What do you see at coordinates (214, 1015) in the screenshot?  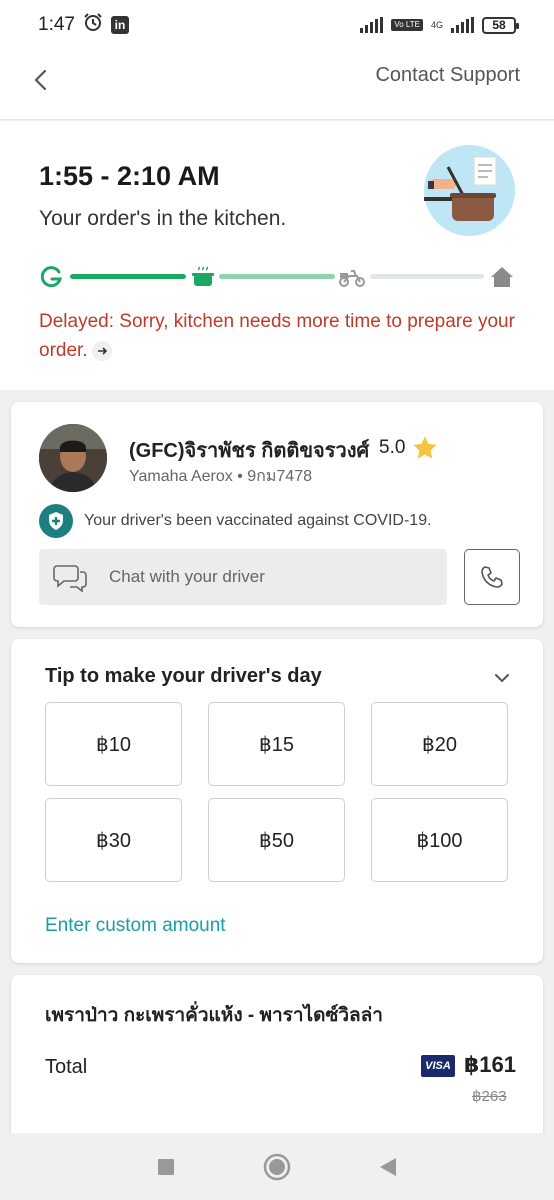 I see `restaurant-name: เพราป่าว กะเพราคั่วแห้ง - พาราไดซ์วิลล่า` at bounding box center [214, 1015].